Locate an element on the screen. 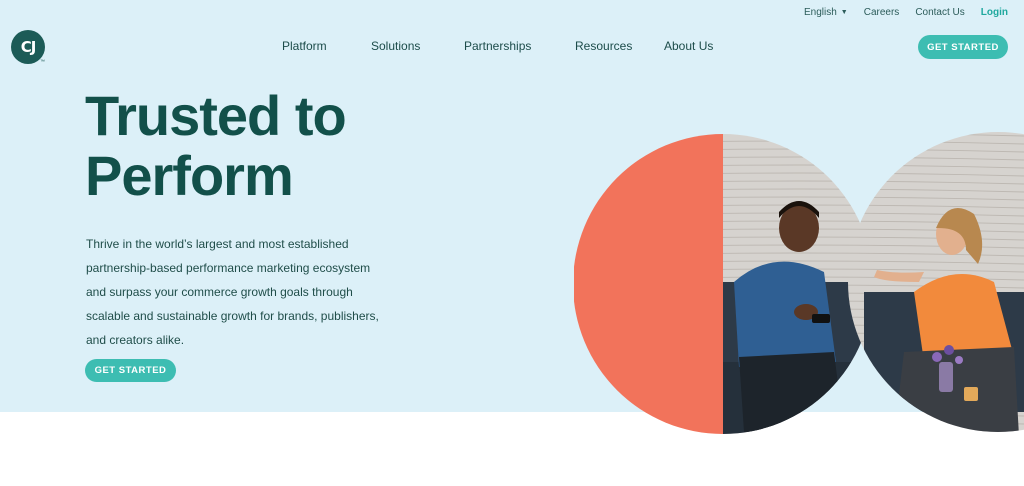 This screenshot has width=1024, height=486. hero-headline: Trusted to Perform is located at coordinates (216, 145).